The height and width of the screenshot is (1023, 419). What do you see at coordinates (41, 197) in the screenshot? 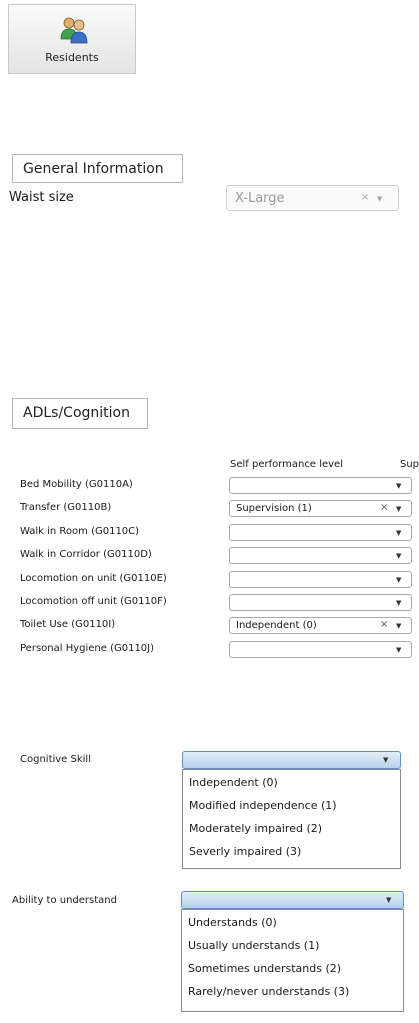
I see `waist-size-label: Waist size` at bounding box center [41, 197].